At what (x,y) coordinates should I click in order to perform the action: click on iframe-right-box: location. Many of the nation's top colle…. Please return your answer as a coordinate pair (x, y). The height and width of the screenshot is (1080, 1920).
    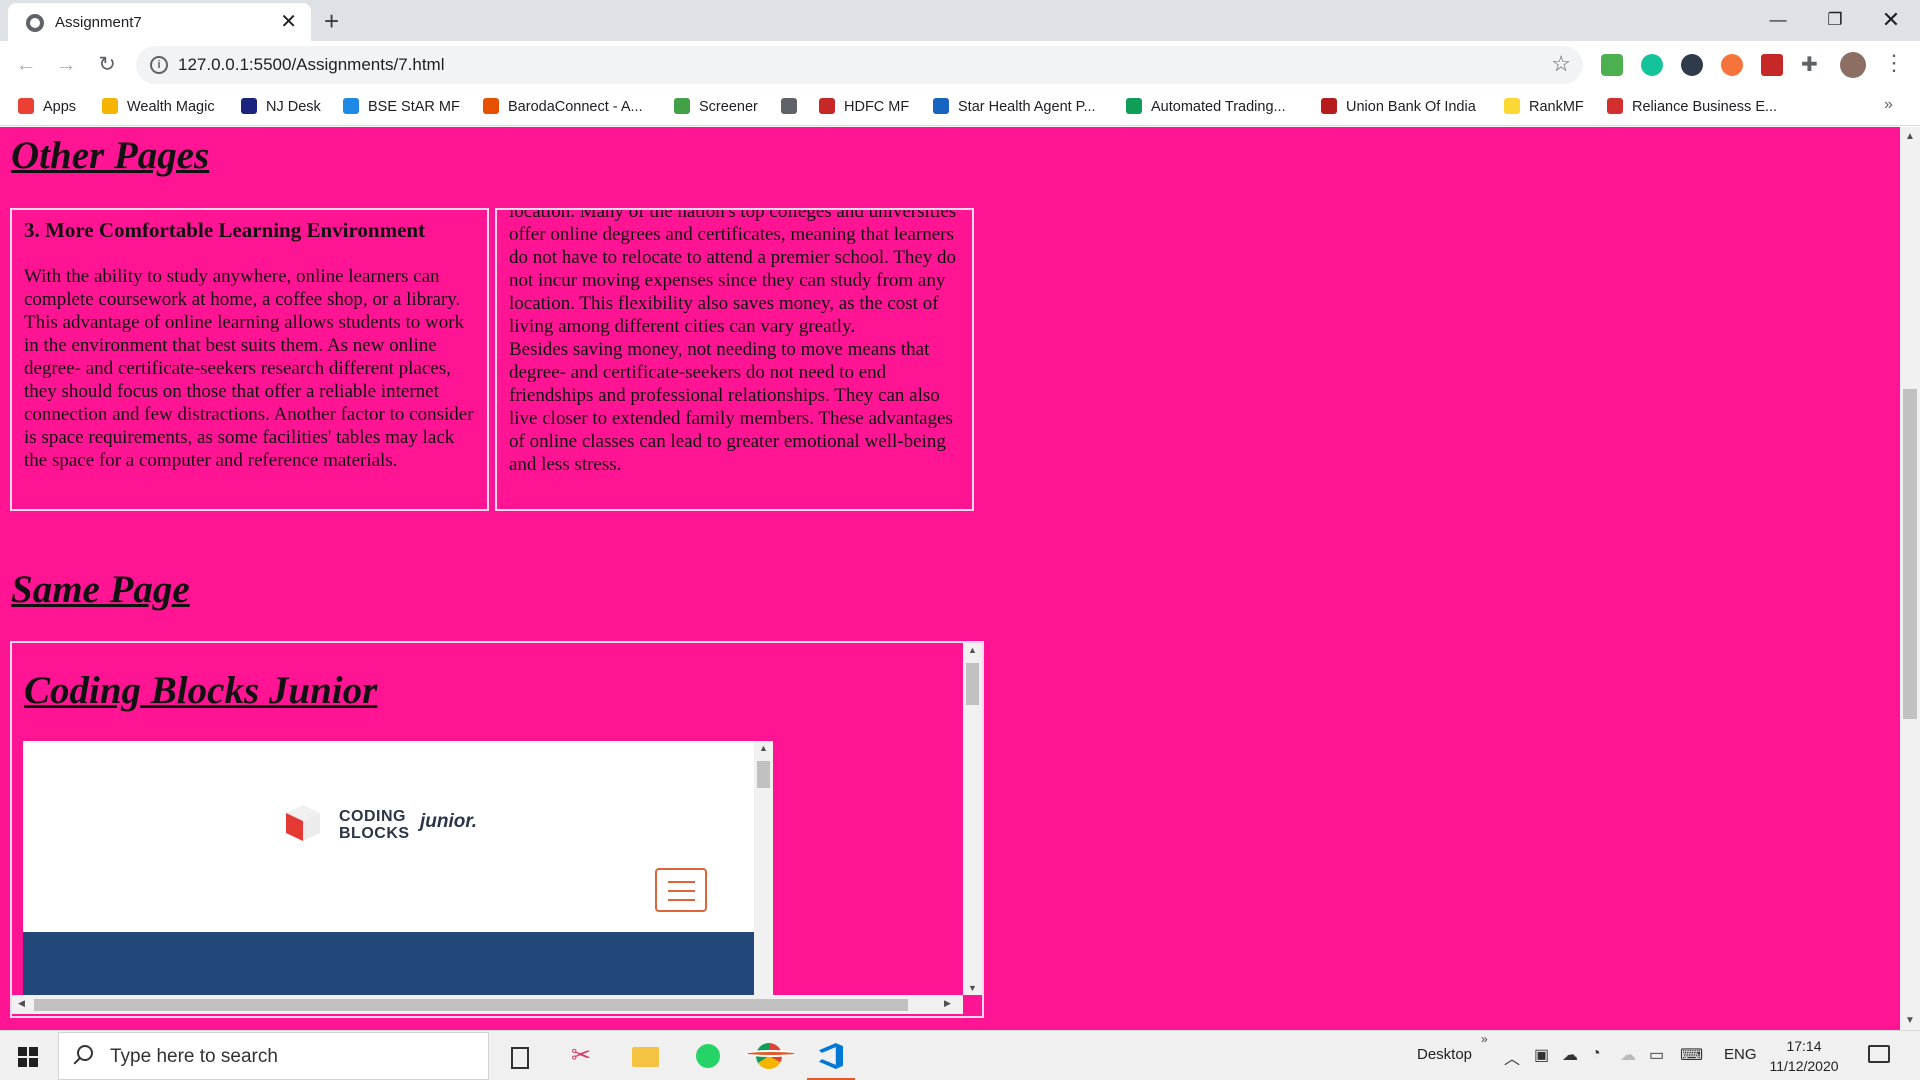
    Looking at the image, I should click on (734, 359).